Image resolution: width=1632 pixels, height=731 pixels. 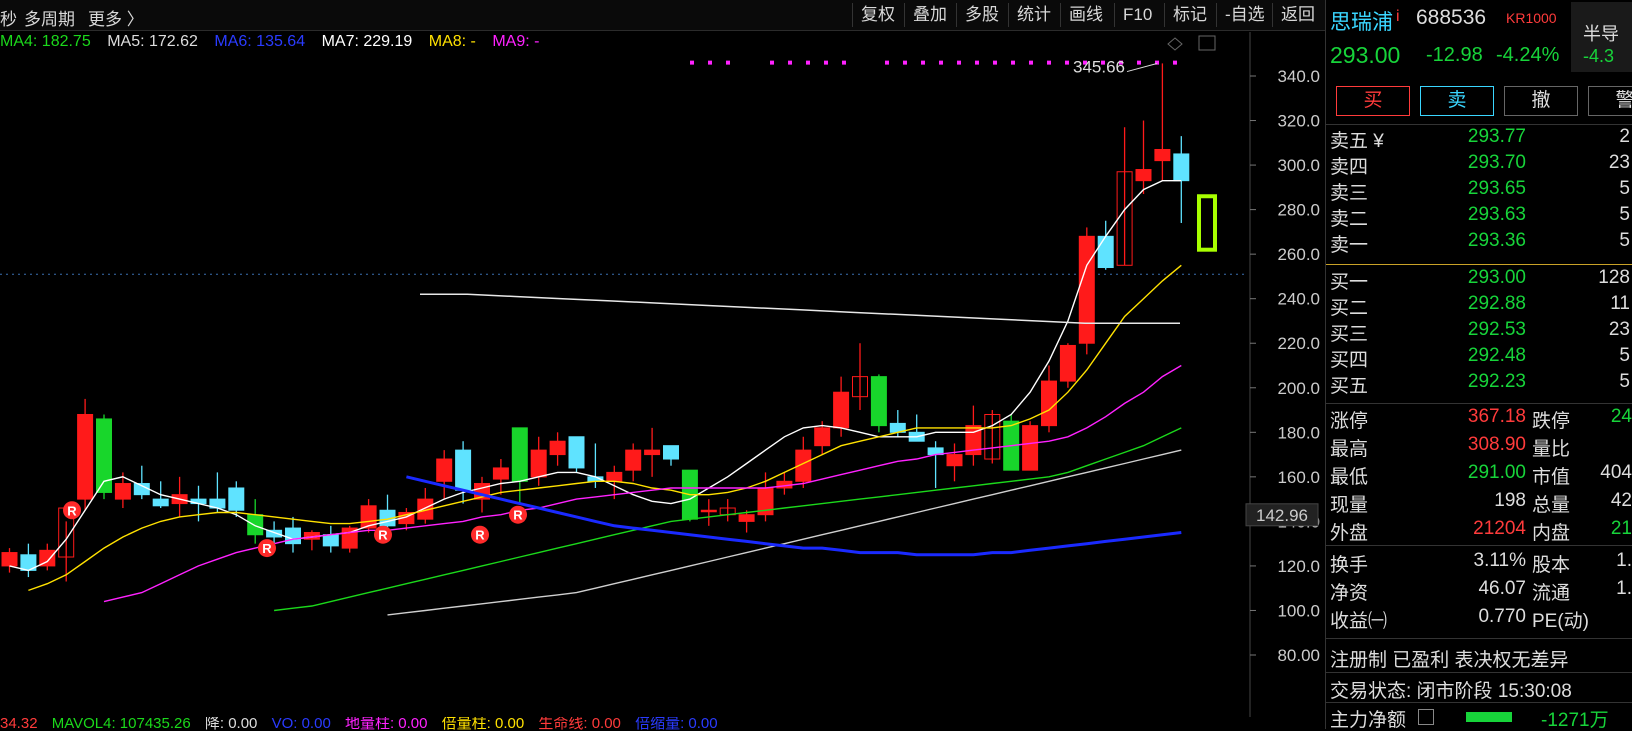 I want to click on toolbar-button-mark: 标记, so click(x=1189, y=15).